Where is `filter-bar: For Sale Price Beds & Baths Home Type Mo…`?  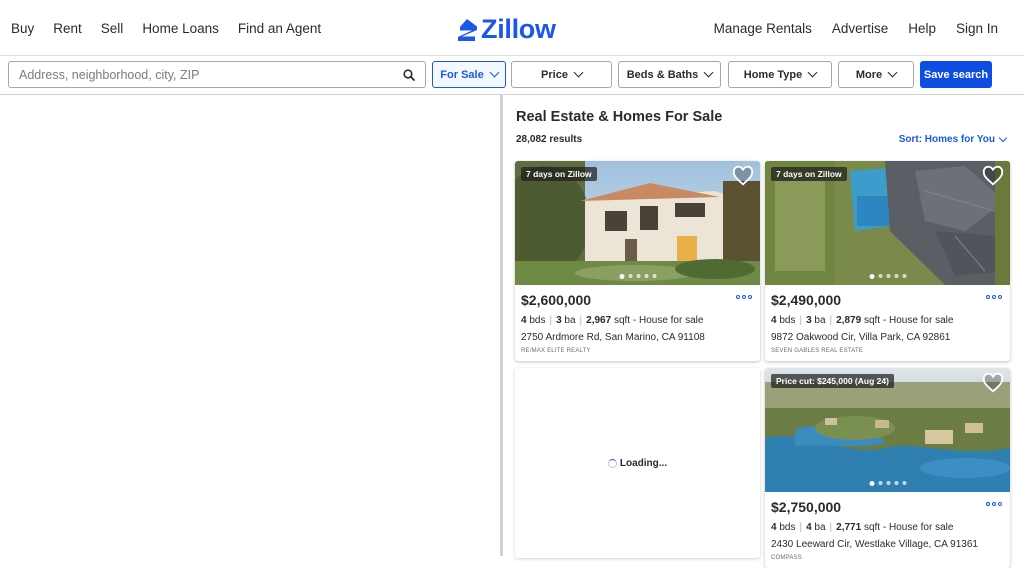
filter-bar: For Sale Price Beds & Baths Home Type Mo… is located at coordinates (512, 75).